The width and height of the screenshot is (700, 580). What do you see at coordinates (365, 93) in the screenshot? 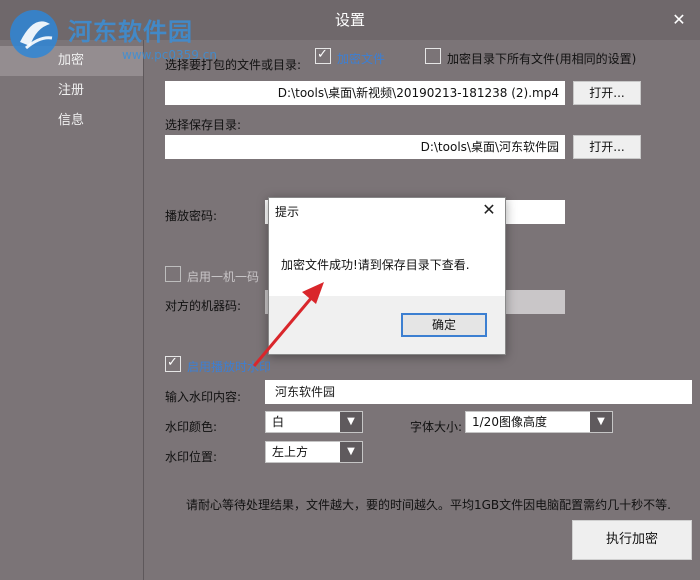
I see `source-path-field: D:\tools\桌面\新视频\20190213-181238 (2).mp4` at bounding box center [365, 93].